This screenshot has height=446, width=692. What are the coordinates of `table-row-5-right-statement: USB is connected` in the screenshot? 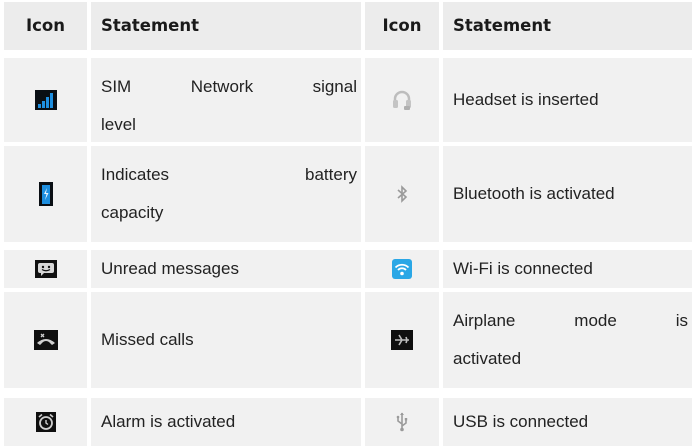 It's located at (567, 422).